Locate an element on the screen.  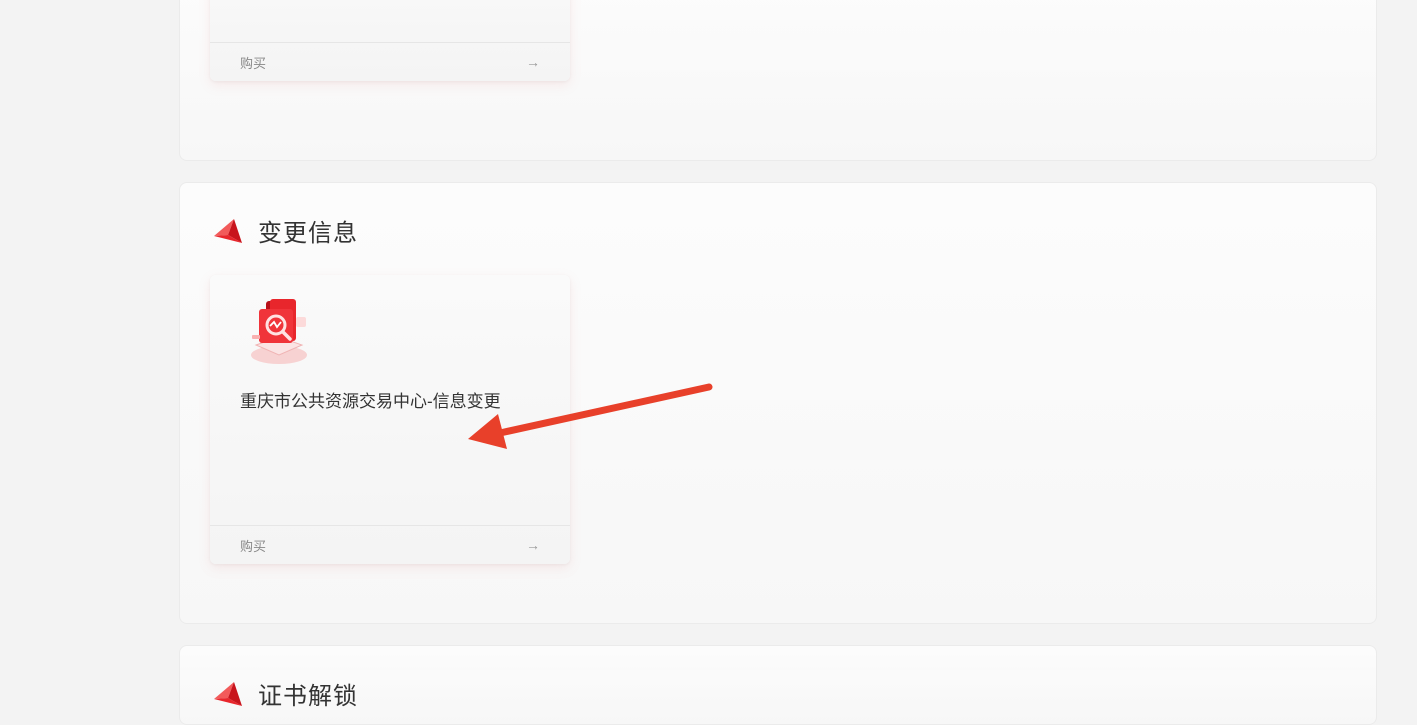
product-name: 重庆市公共资源交易中心-信息变更 is located at coordinates (370, 399).